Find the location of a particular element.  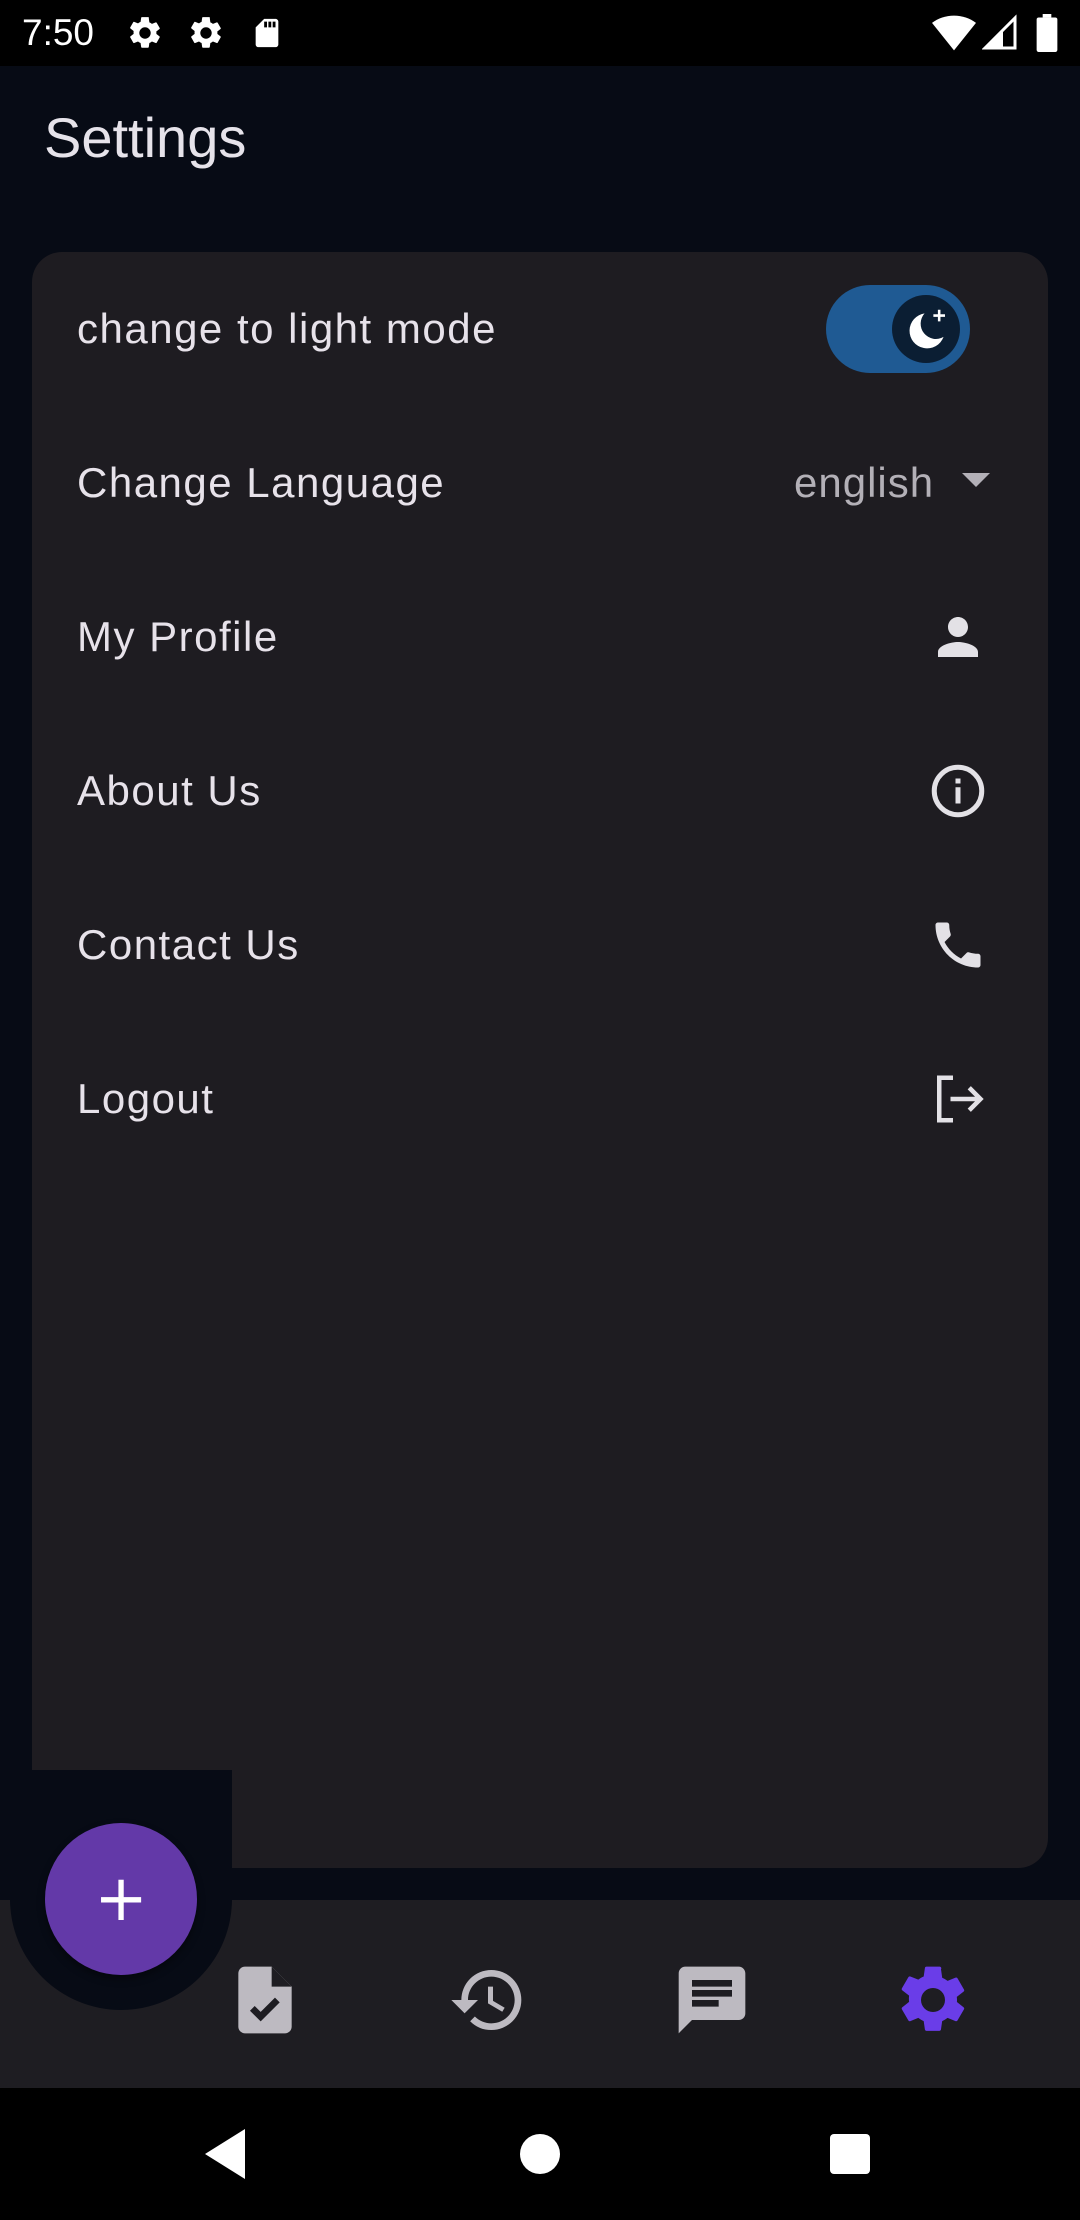

plus-icon: + is located at coordinates (121, 1899).